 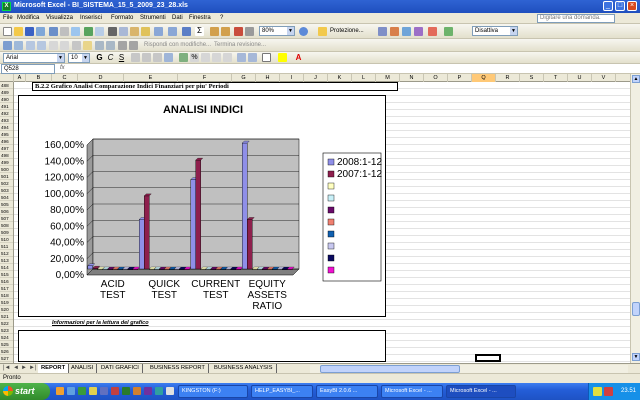 What do you see at coordinates (316, 78) in the screenshot?
I see `column-header-j: J` at bounding box center [316, 78].